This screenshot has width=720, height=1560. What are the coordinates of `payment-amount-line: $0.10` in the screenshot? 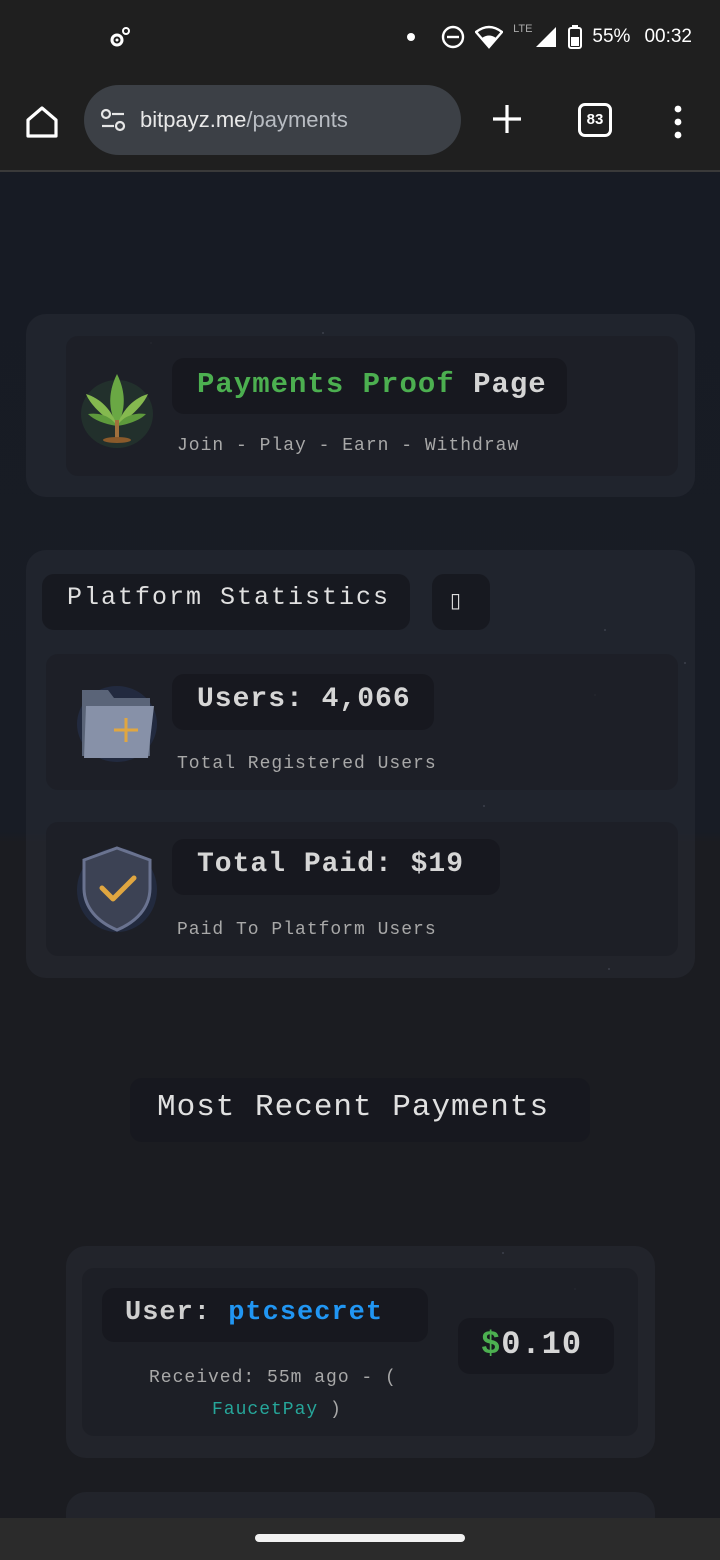 It's located at (531, 1344).